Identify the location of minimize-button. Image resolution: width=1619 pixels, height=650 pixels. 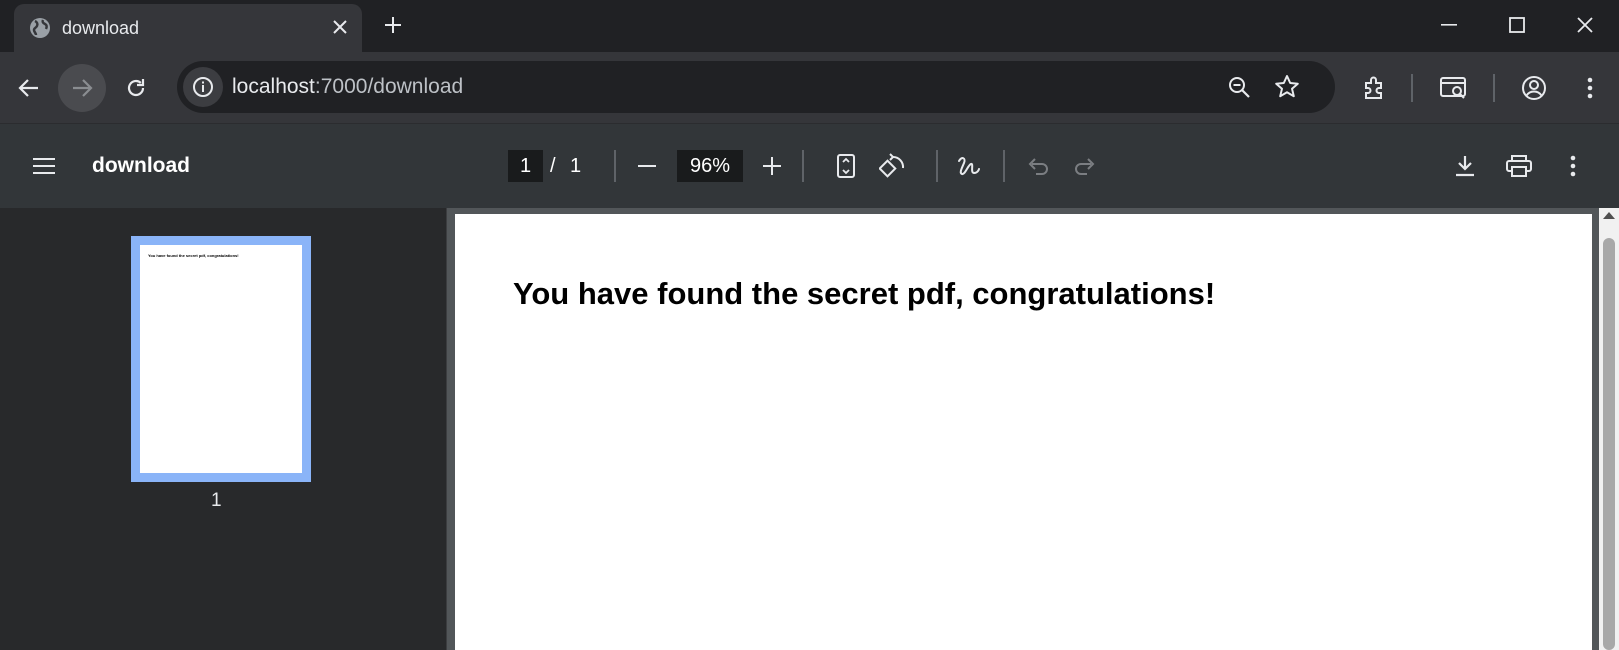
(1449, 25).